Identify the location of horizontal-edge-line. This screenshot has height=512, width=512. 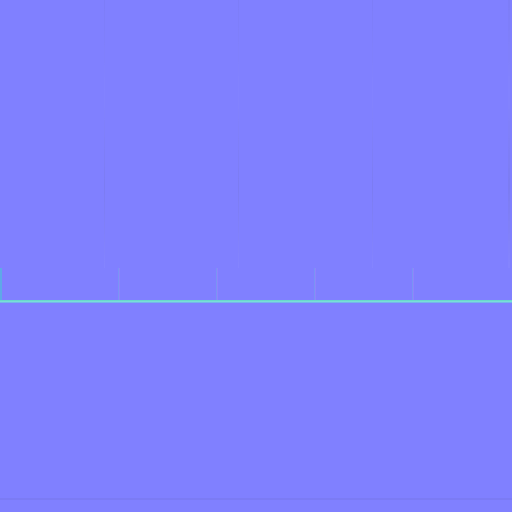
(256, 301).